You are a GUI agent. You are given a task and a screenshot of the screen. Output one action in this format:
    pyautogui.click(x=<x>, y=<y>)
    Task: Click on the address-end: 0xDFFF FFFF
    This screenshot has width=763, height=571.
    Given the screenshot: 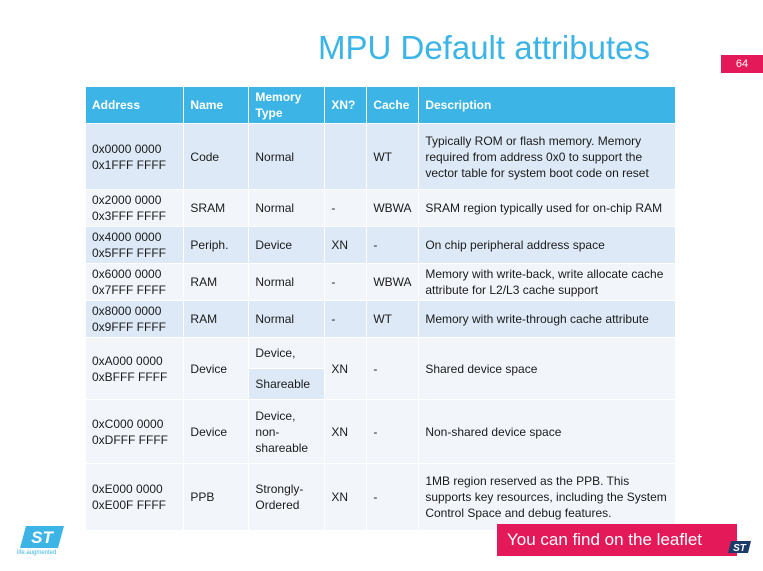 What is the action you would take?
    pyautogui.click(x=130, y=439)
    